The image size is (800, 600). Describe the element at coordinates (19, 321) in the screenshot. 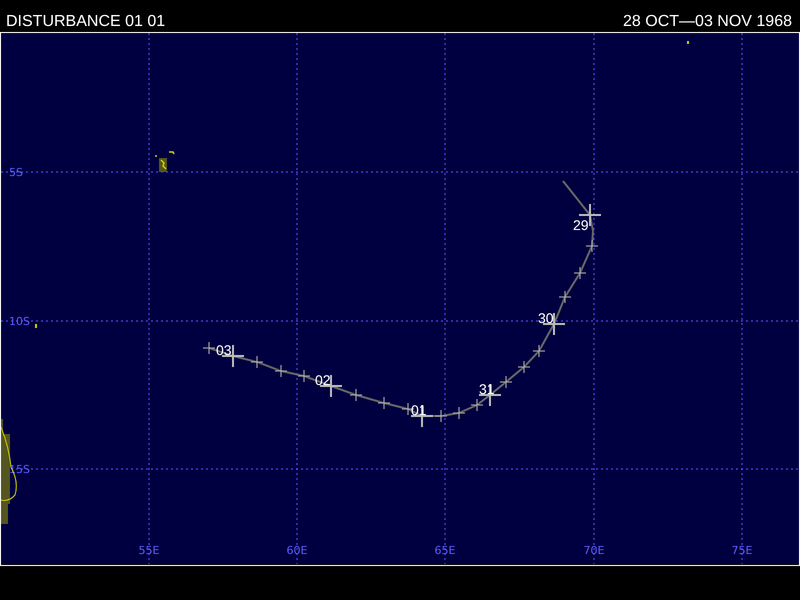

I see `latitude-label: 10S` at that location.